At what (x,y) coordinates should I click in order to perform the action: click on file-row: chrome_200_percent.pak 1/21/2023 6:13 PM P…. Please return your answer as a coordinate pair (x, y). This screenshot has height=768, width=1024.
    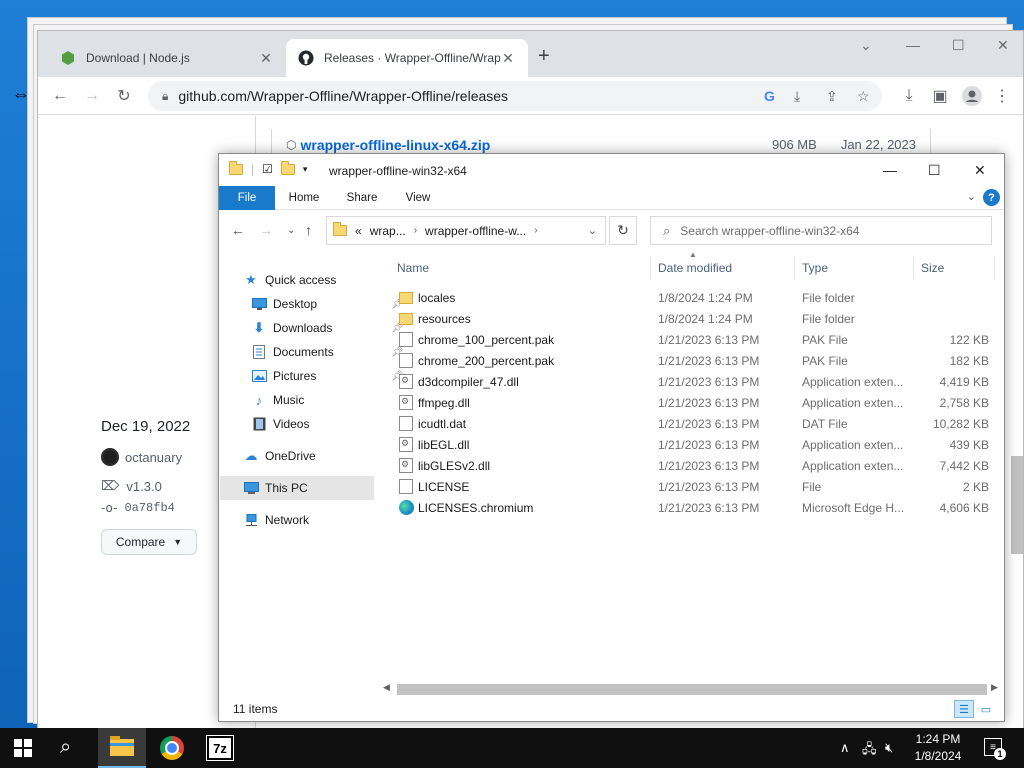
    Looking at the image, I should click on (694, 360).